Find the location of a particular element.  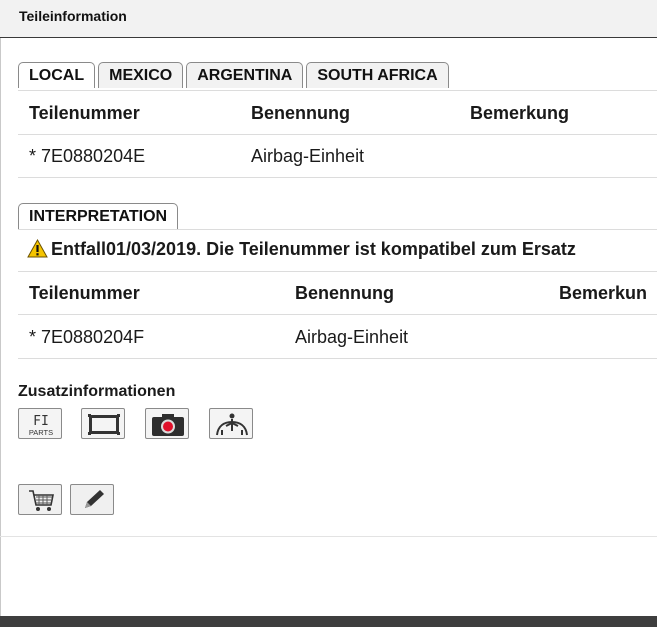

market-tabs: LOCAL MEXICO ARGENTINA SOUTH AFRICA is located at coordinates (235, 75).